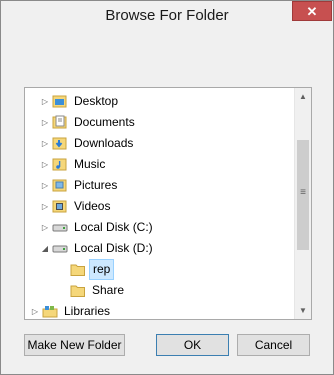 The height and width of the screenshot is (375, 334). Describe the element at coordinates (60, 185) in the screenshot. I see `pictures-folder-icon` at that location.